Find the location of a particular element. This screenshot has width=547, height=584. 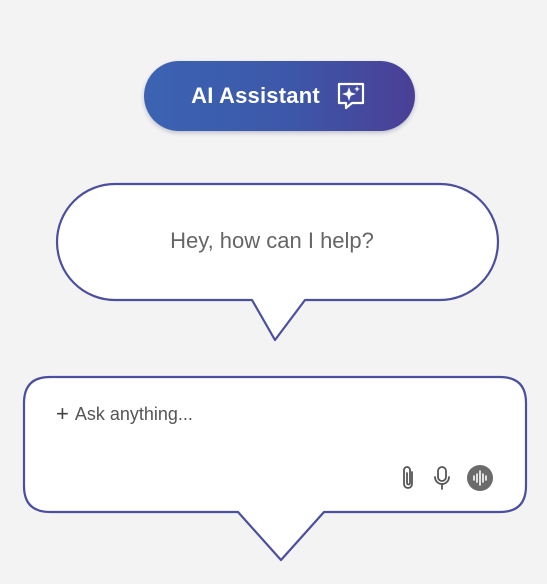

microphone-icon is located at coordinates (442, 478).